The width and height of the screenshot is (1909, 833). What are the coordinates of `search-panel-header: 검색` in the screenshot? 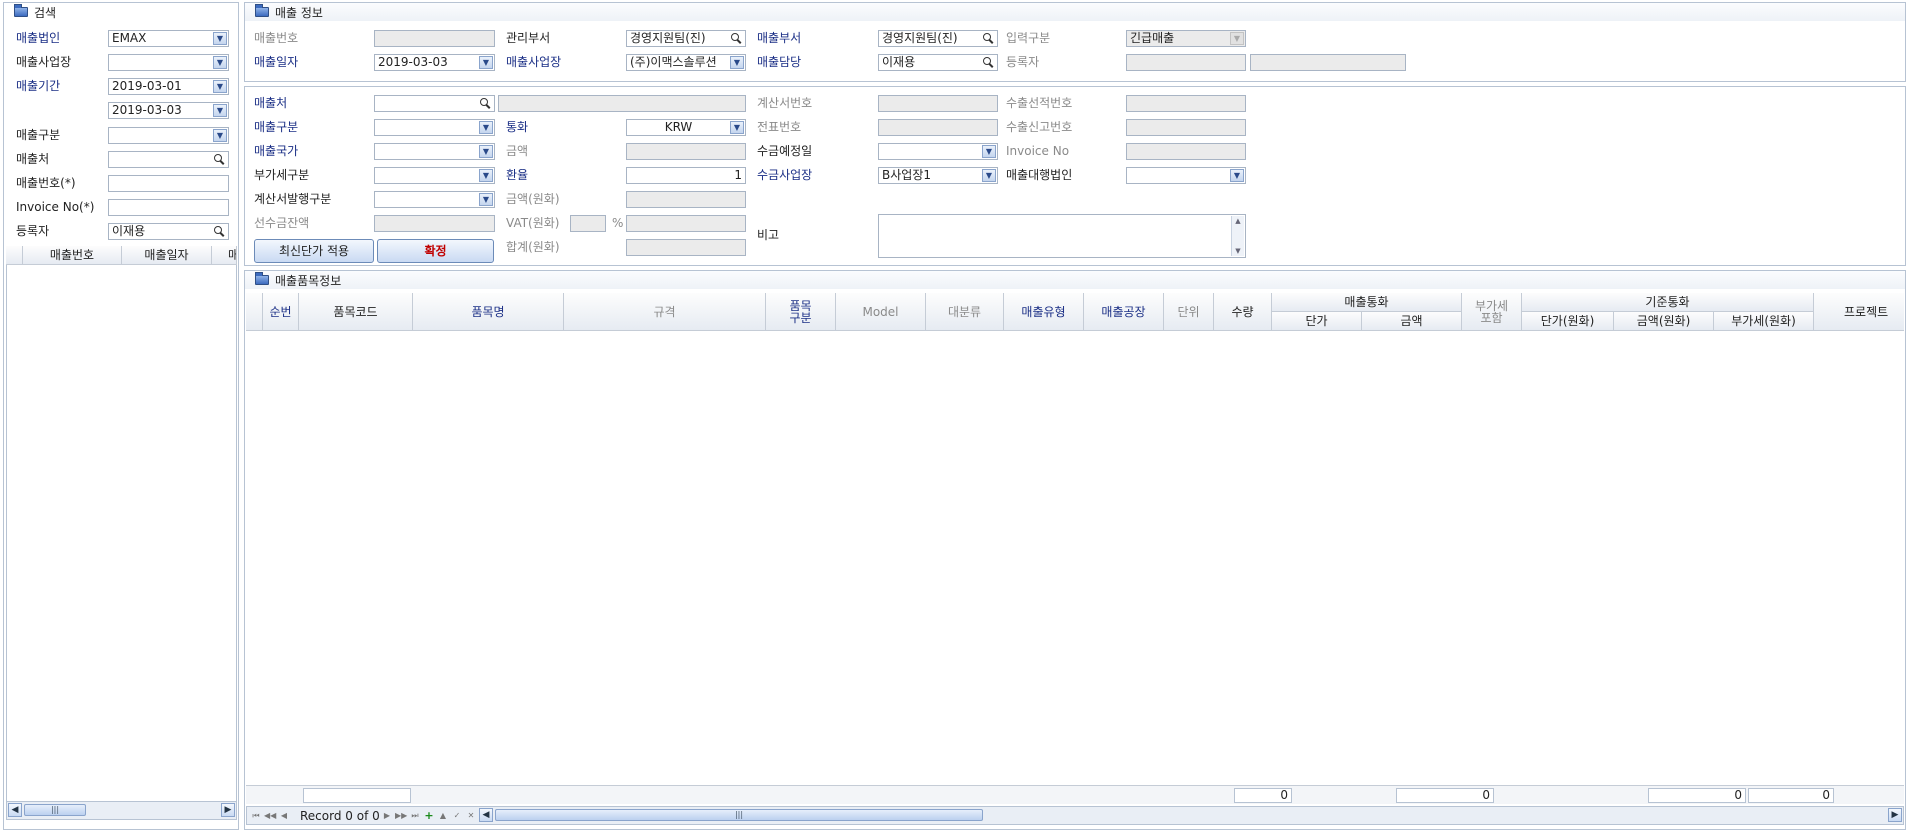 It's located at (121, 12).